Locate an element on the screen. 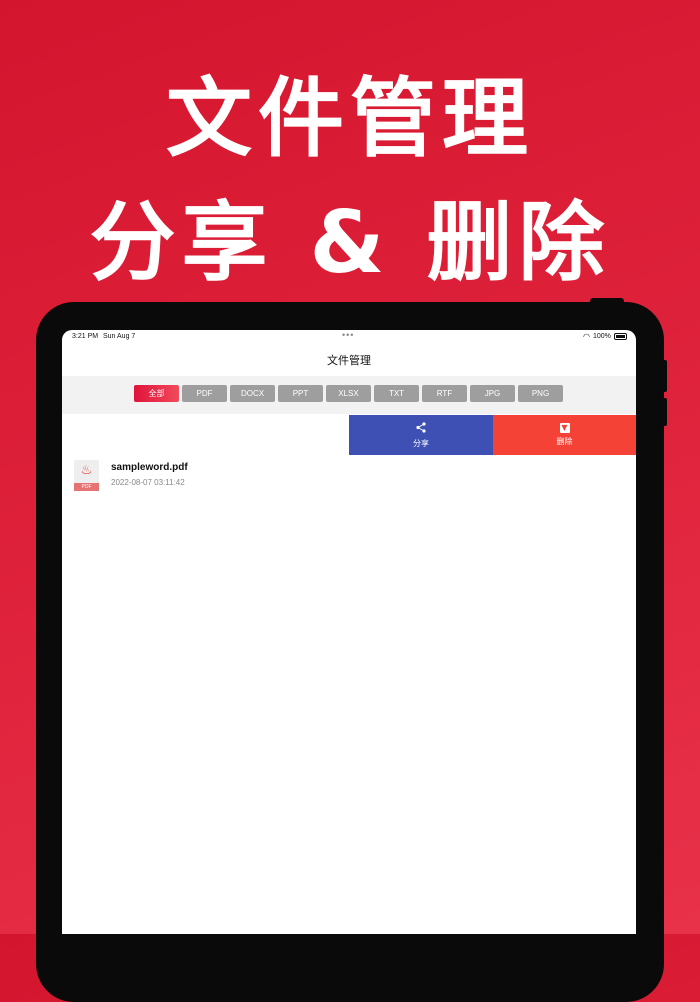 The height and width of the screenshot is (1002, 700). file-type-tag: PDF is located at coordinates (86, 487).